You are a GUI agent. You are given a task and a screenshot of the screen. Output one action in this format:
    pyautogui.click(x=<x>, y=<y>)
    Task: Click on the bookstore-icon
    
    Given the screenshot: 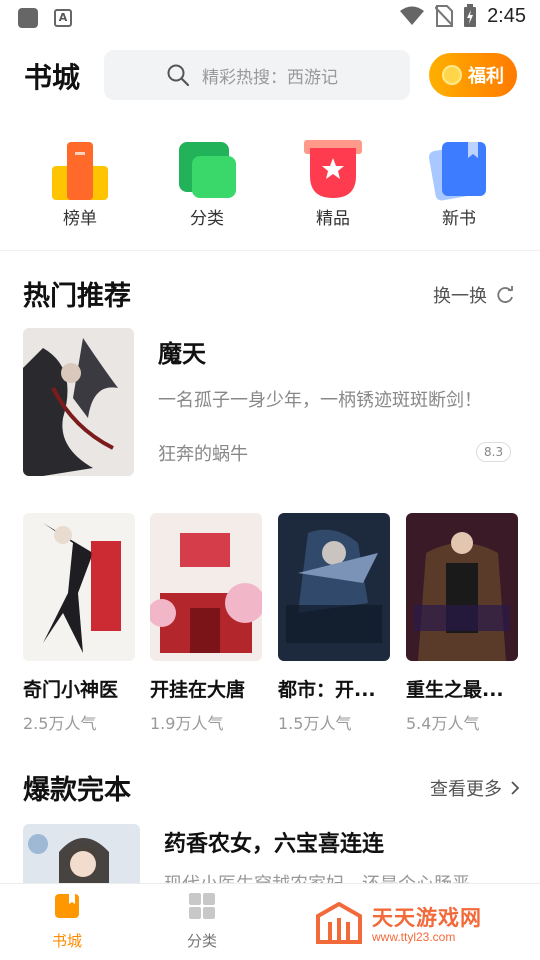 What is the action you would take?
    pyautogui.click(x=67, y=906)
    